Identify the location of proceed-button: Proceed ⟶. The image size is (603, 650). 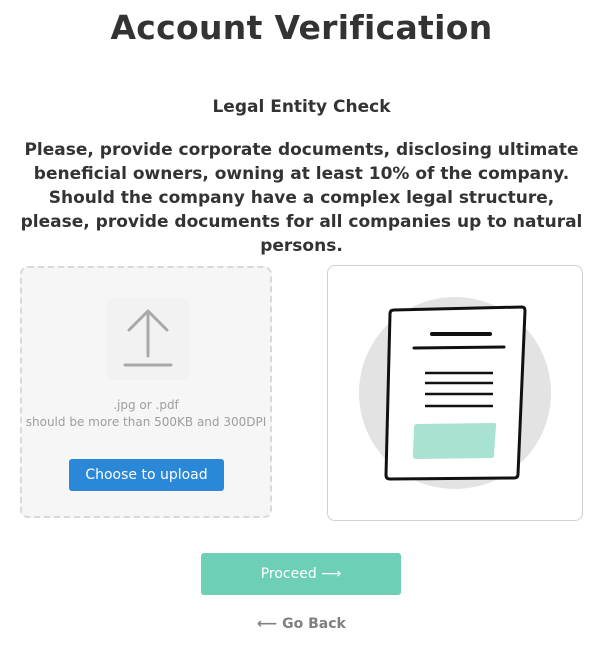
(301, 574).